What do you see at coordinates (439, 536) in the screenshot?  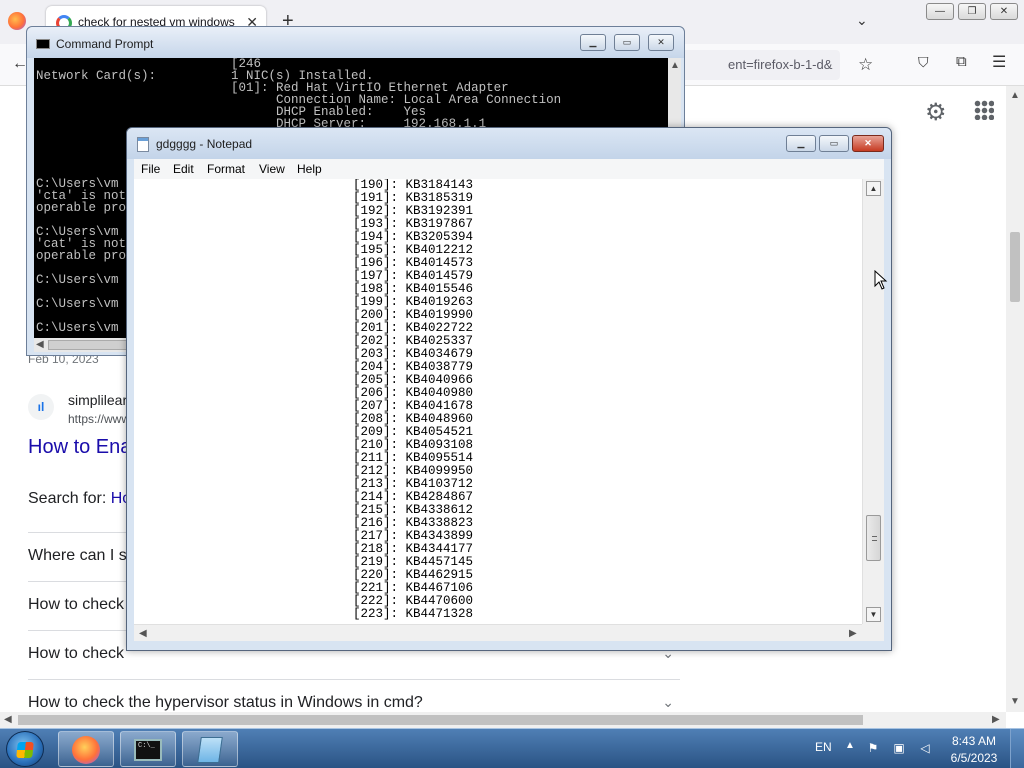 I see `entry-kb: KB4343899` at bounding box center [439, 536].